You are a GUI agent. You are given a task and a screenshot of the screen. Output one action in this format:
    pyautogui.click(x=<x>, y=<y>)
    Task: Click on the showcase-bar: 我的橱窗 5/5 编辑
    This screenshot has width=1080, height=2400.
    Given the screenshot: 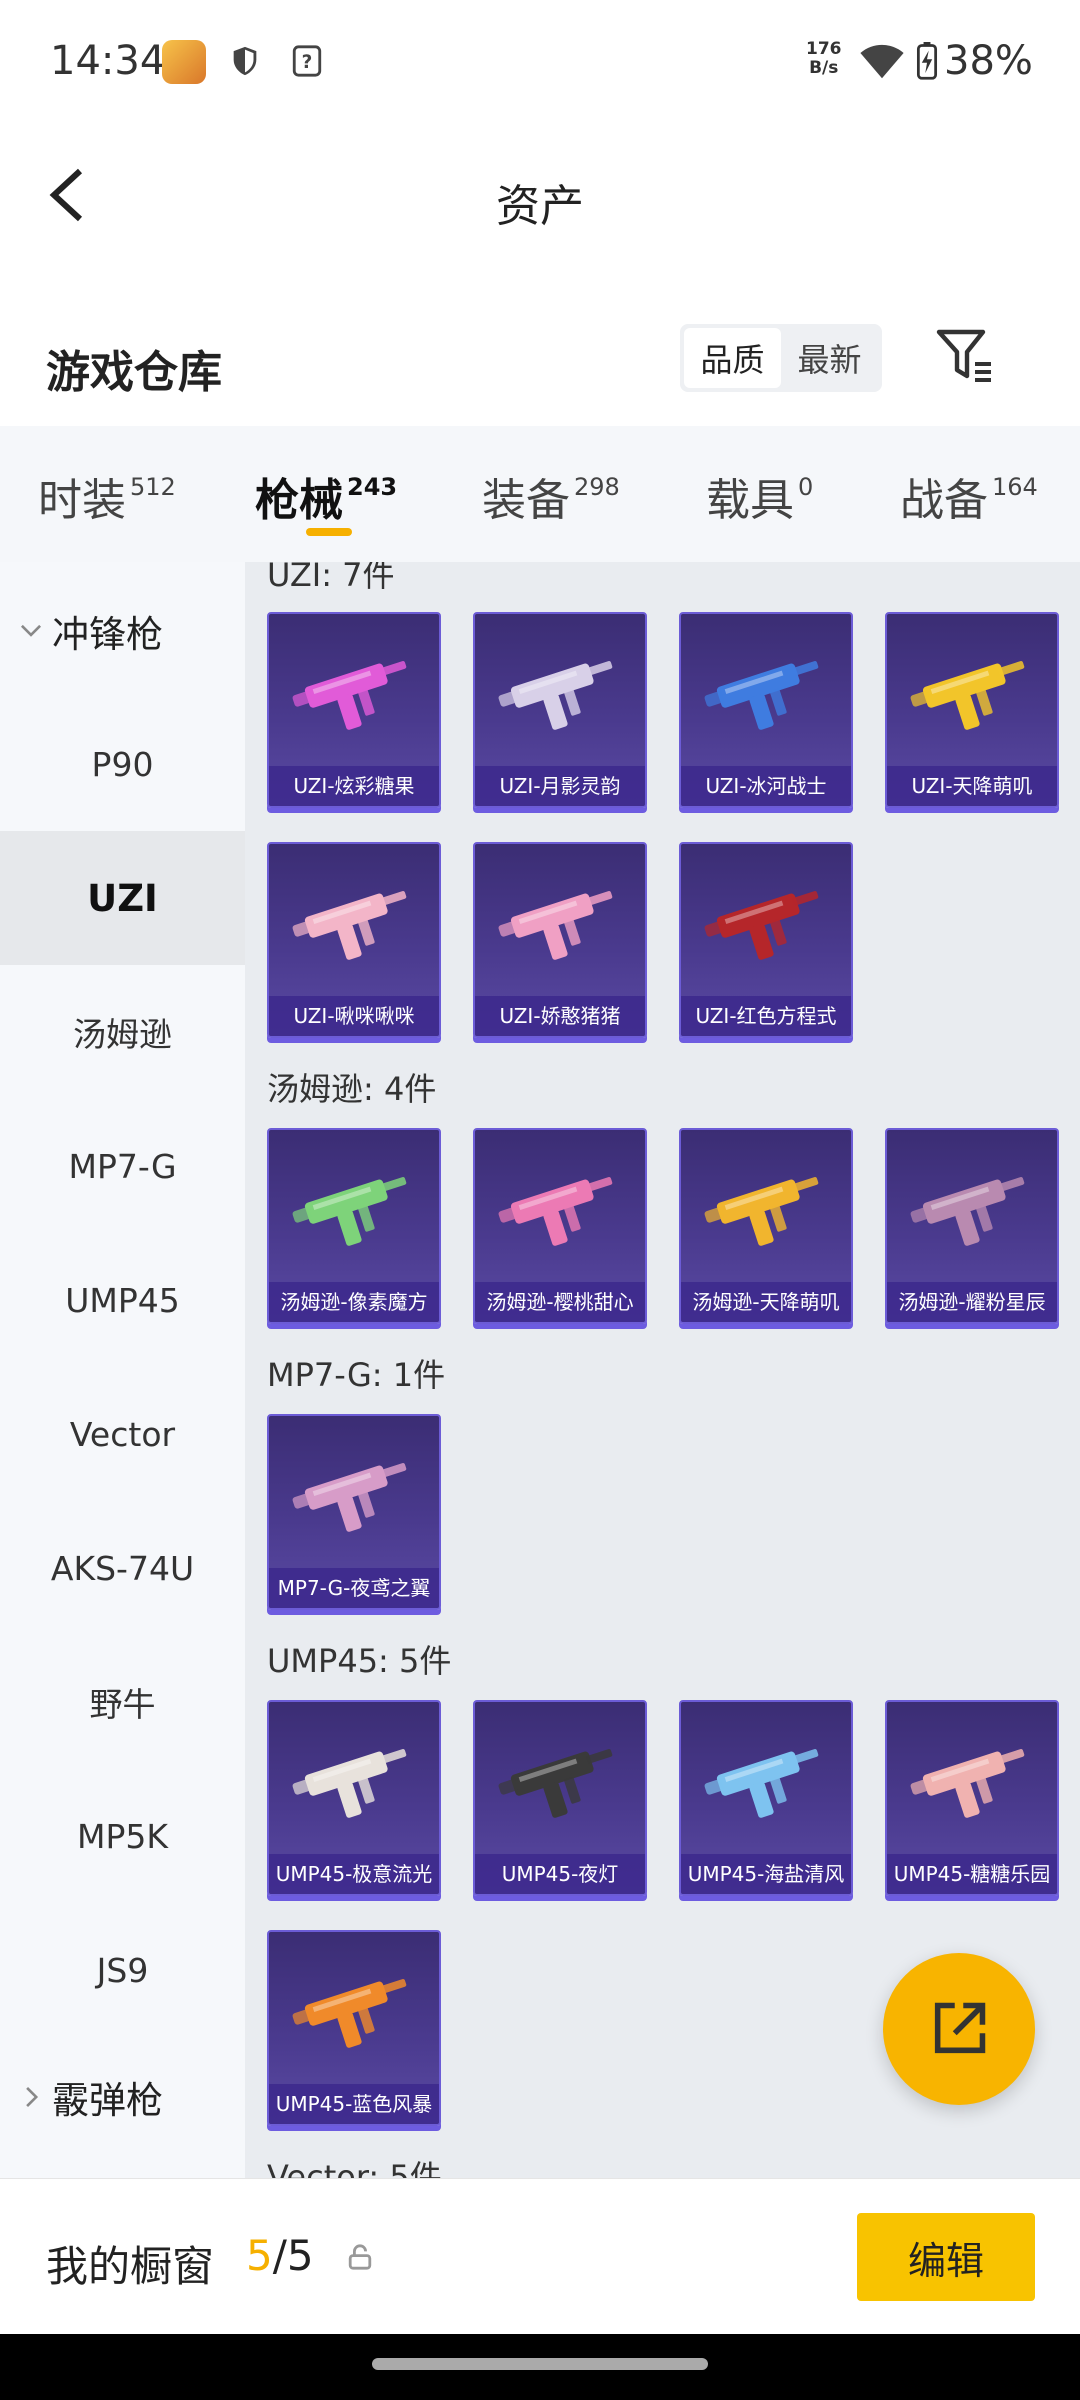 What is the action you would take?
    pyautogui.click(x=540, y=2256)
    